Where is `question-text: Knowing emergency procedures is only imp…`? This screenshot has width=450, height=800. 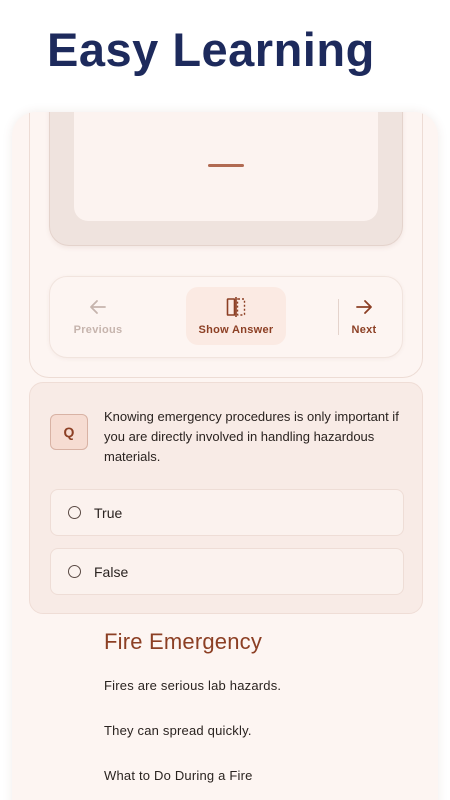 question-text: Knowing emergency procedures is only imp… is located at coordinates (251, 436).